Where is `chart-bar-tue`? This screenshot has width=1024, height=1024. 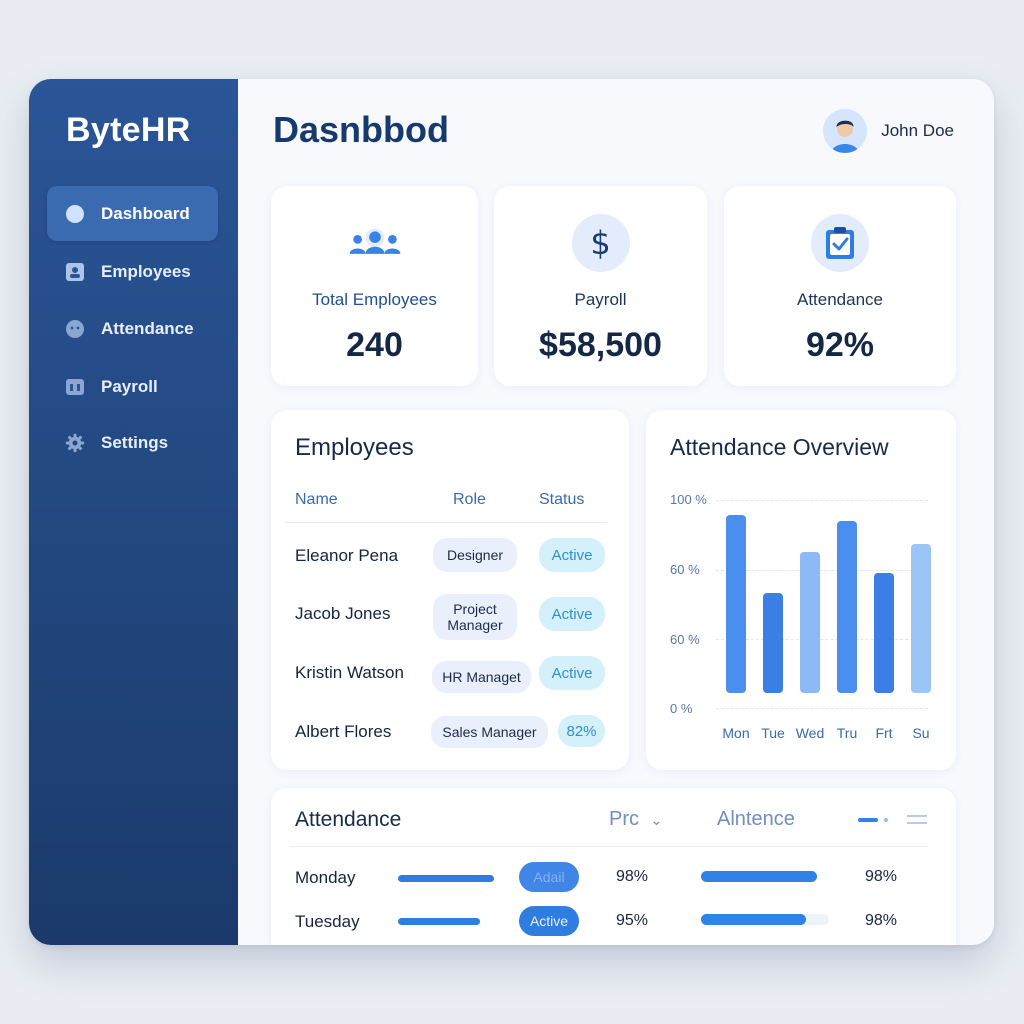
chart-bar-tue is located at coordinates (773, 642).